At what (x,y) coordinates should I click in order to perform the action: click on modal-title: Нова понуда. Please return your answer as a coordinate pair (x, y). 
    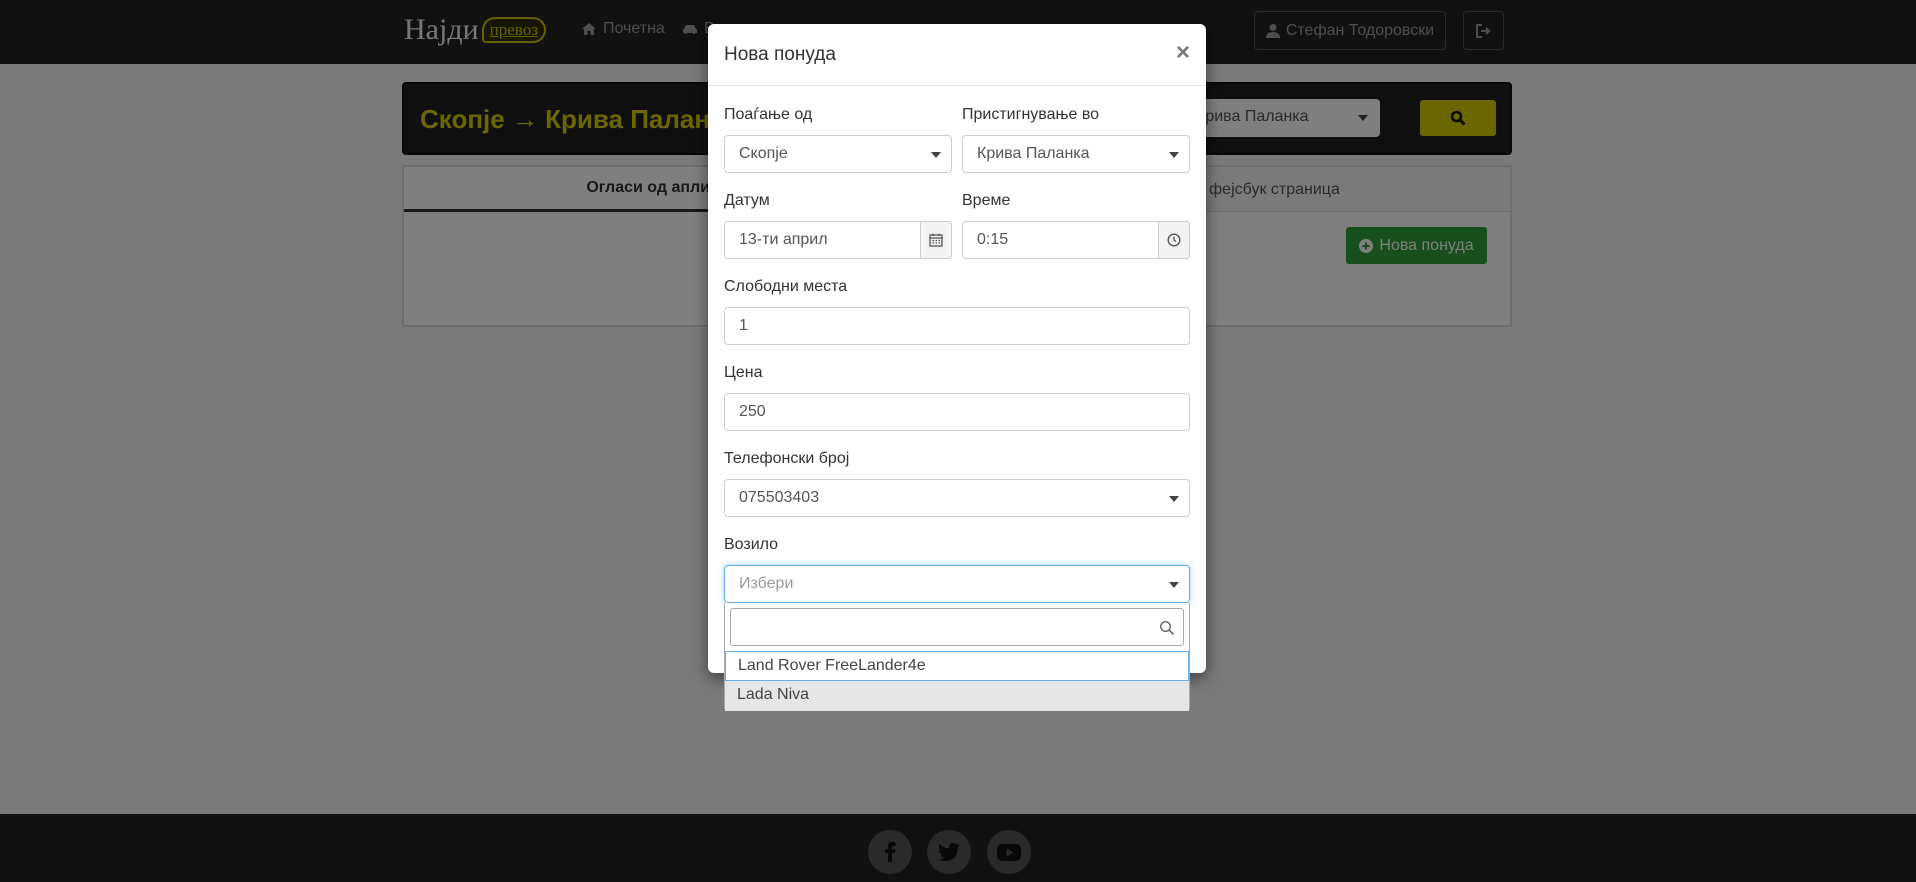
    Looking at the image, I should click on (780, 54).